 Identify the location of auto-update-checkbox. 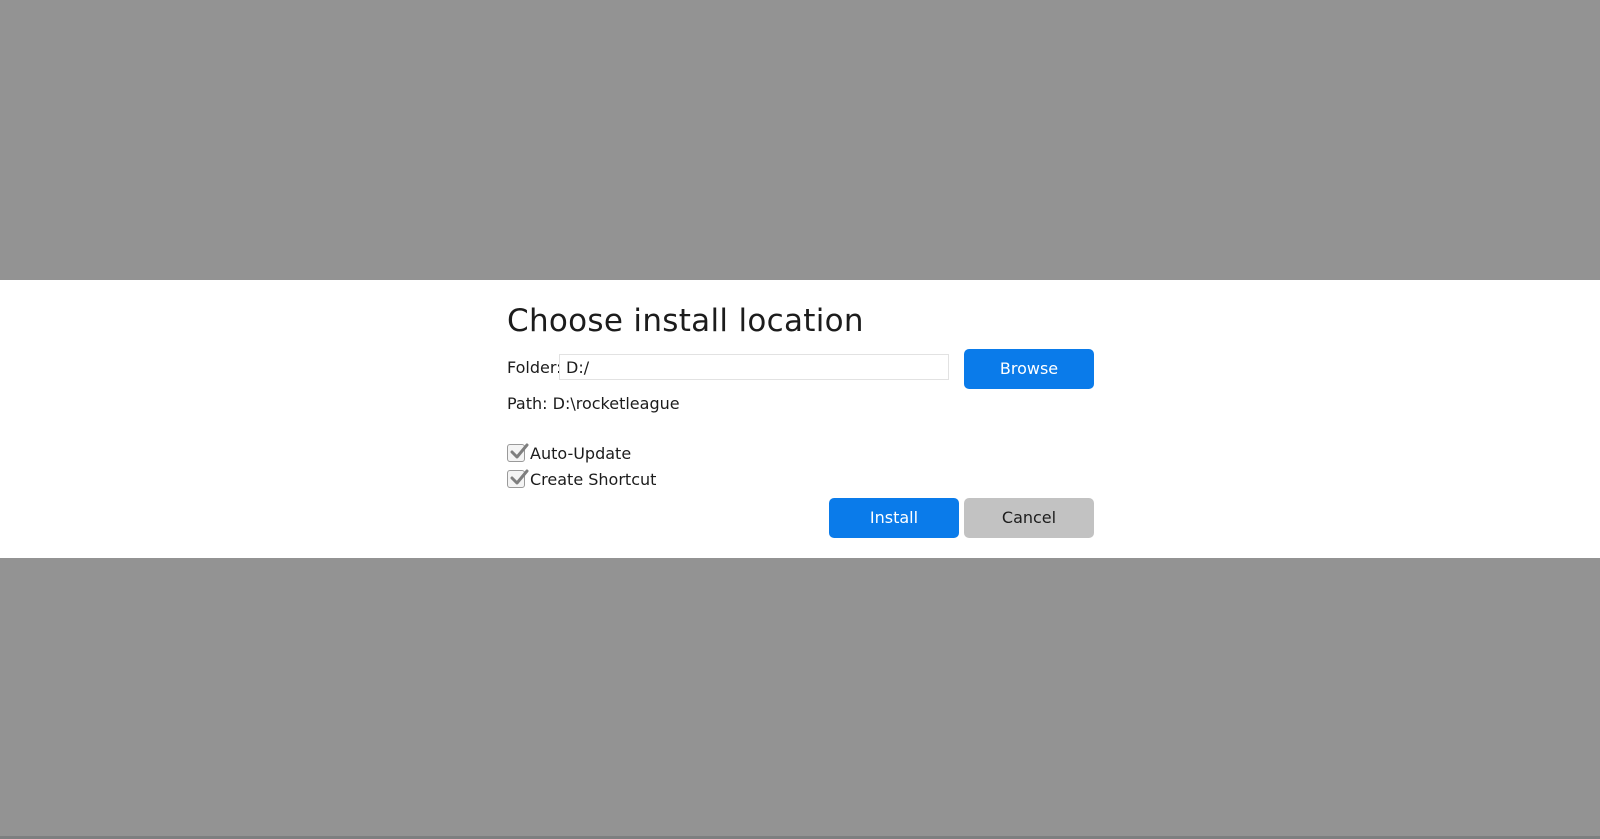
(518, 452).